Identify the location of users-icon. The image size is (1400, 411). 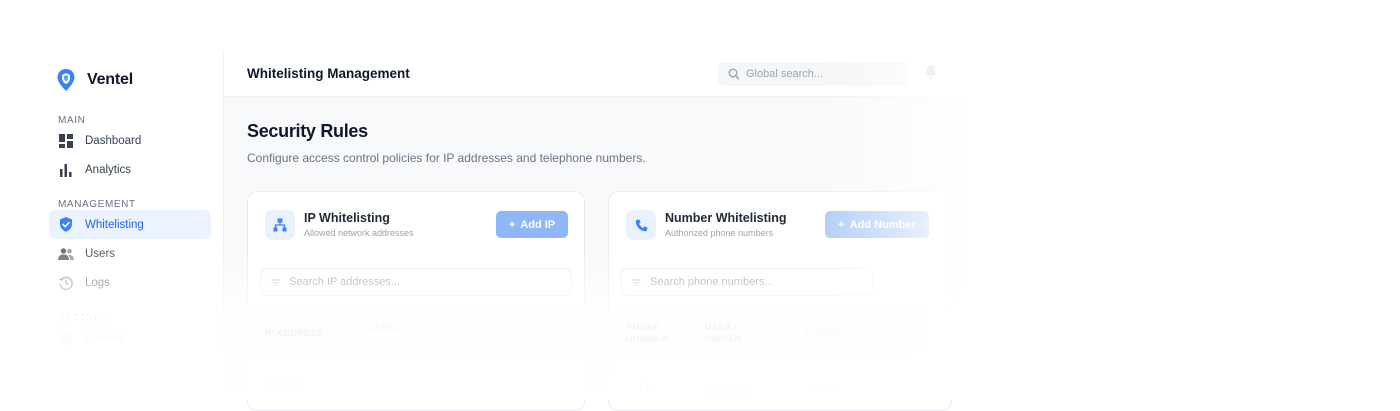
(66, 254).